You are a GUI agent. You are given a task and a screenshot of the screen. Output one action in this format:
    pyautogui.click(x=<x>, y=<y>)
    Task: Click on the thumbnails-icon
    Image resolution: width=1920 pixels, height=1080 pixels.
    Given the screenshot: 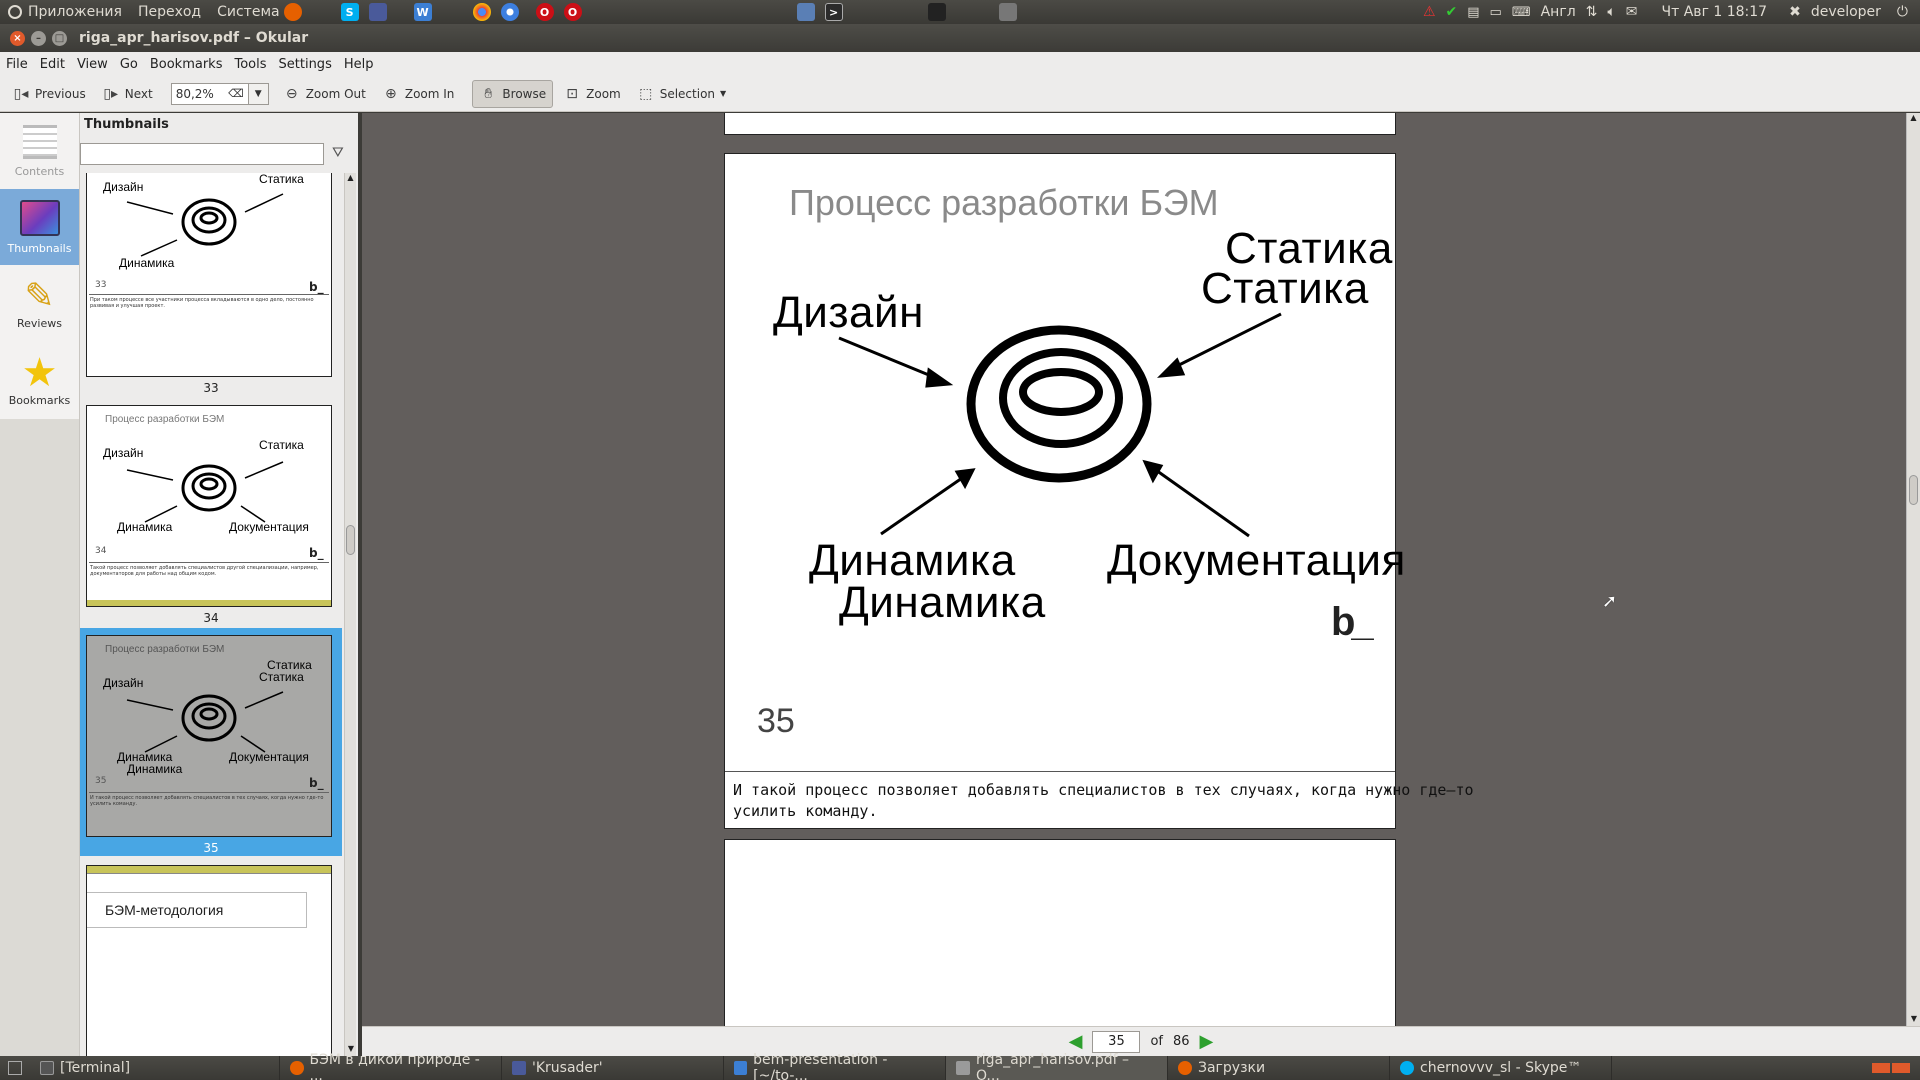 What is the action you would take?
    pyautogui.click(x=39, y=217)
    